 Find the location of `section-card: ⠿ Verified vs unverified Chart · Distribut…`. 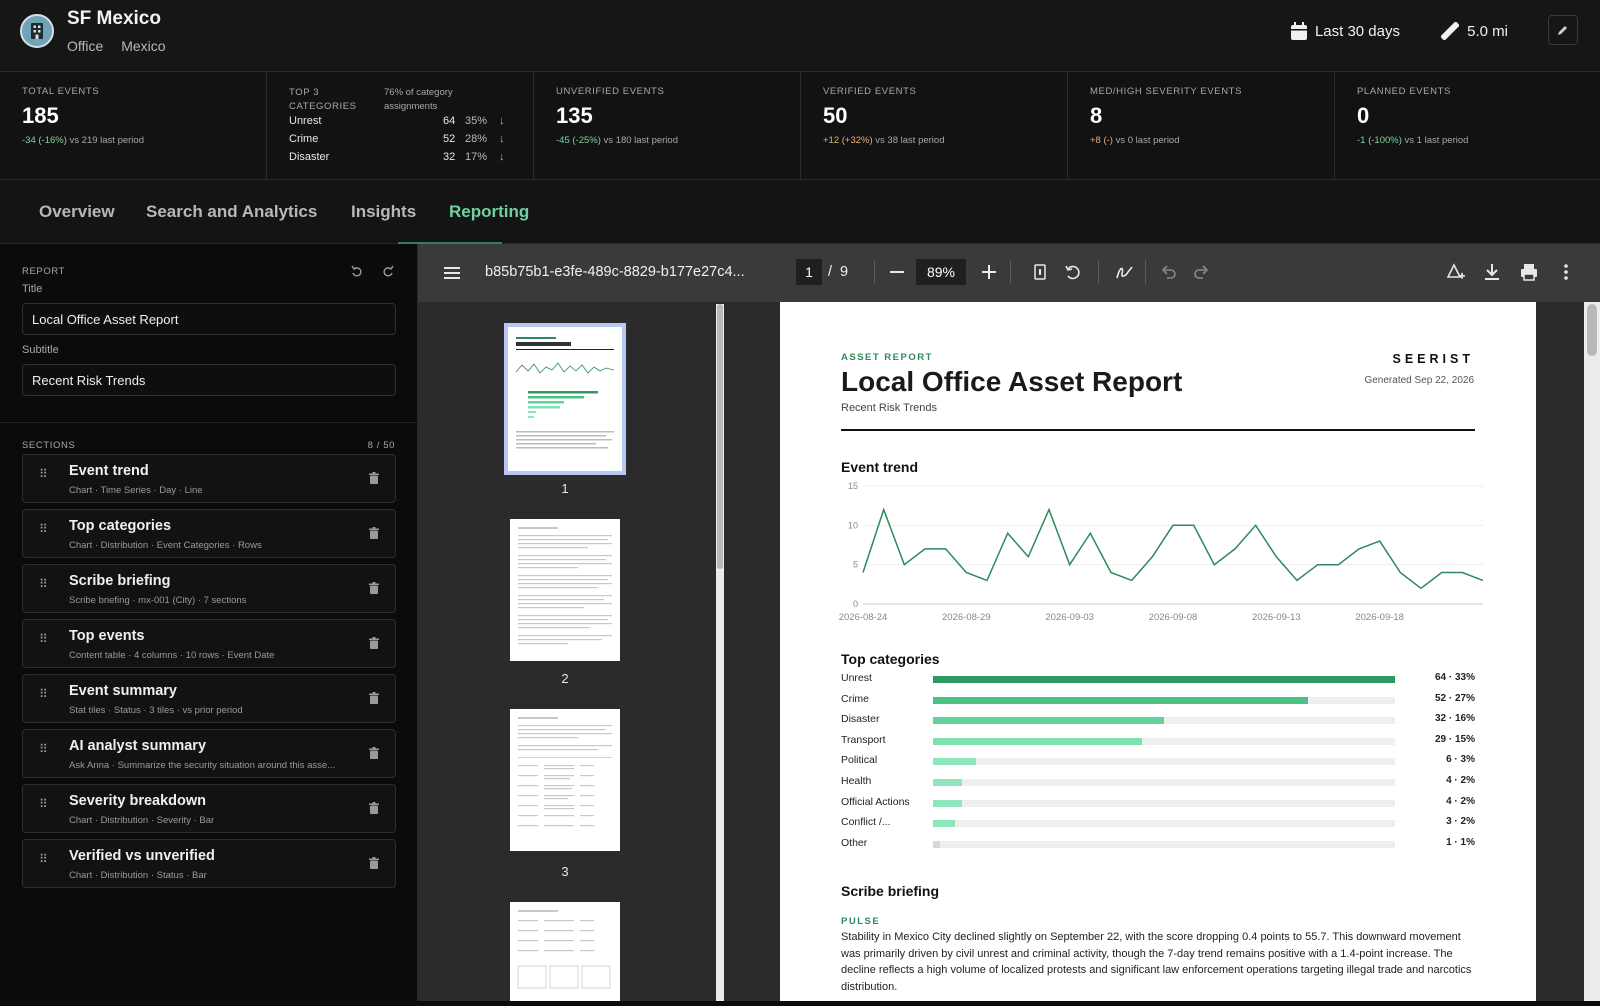

section-card: ⠿ Verified vs unverified Chart · Distribut… is located at coordinates (209, 863).